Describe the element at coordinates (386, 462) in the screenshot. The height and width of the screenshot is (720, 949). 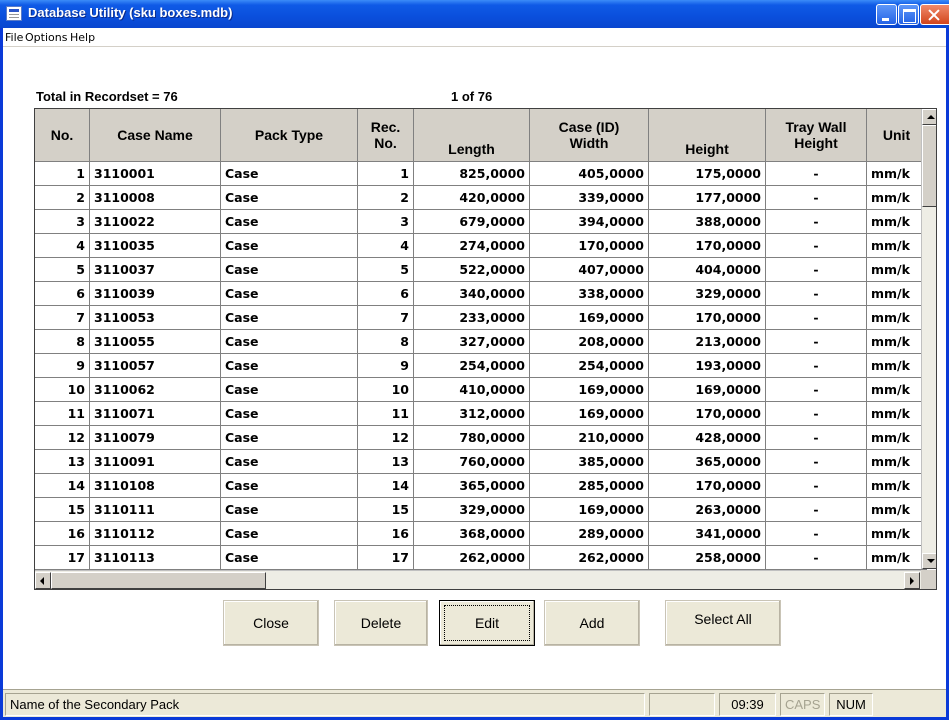
I see `cell-col-rec-no: 13` at that location.